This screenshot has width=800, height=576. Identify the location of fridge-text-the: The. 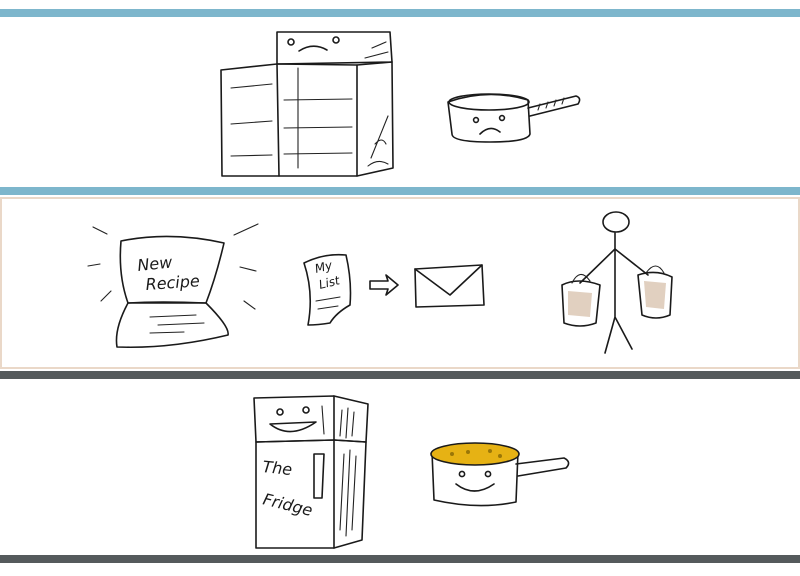
(278, 468).